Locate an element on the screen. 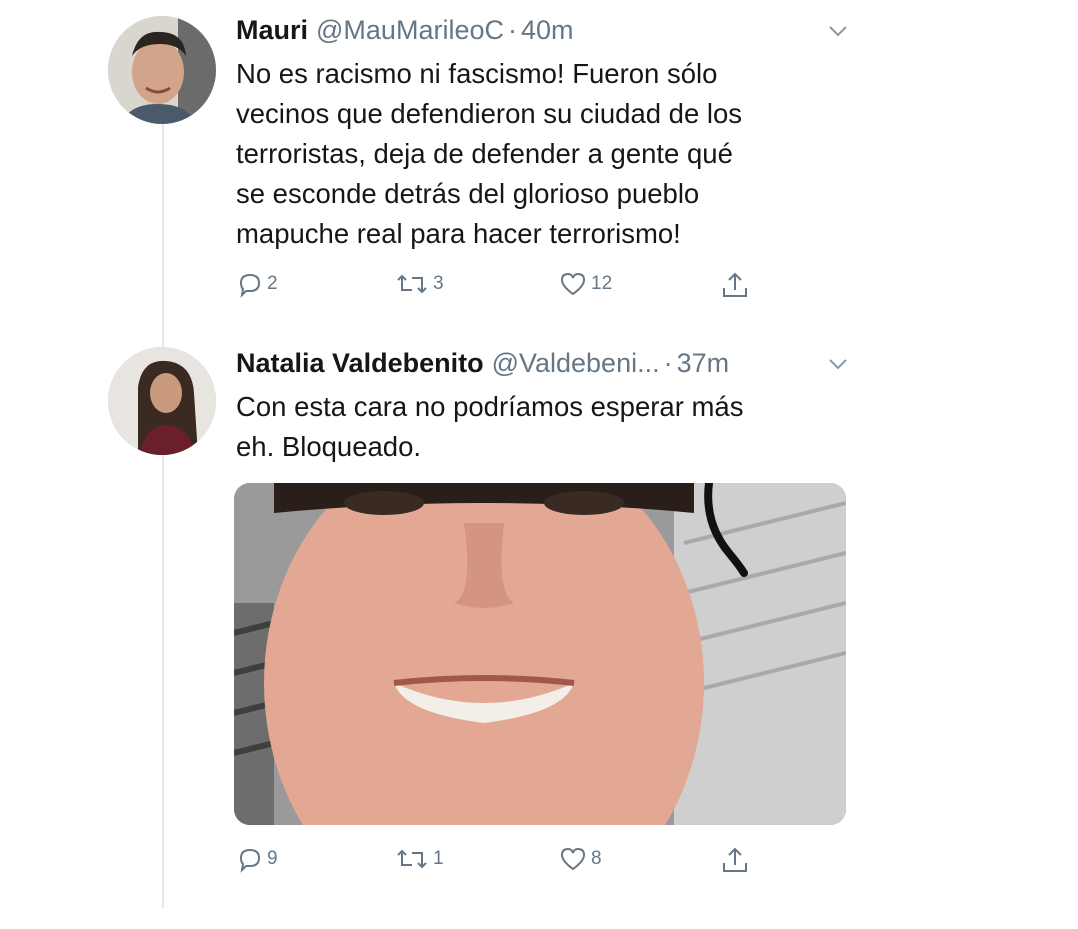 This screenshot has height=929, width=1078. like-count: 12 is located at coordinates (602, 283).